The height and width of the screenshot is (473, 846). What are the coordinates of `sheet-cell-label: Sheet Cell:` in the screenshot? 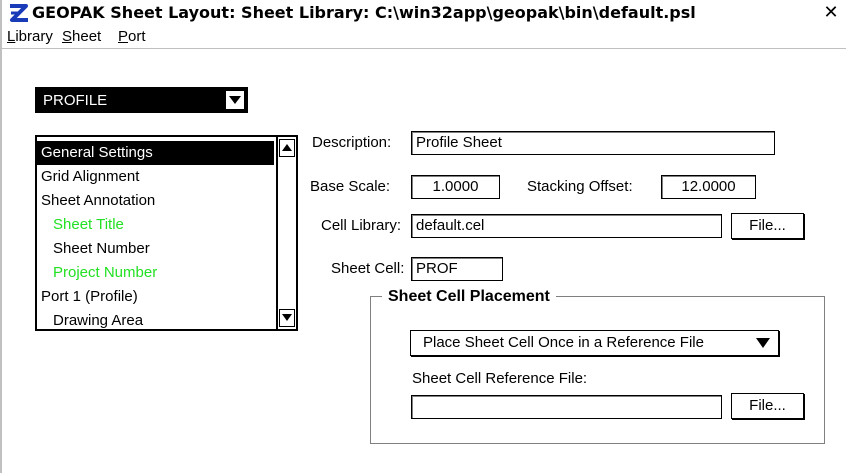 It's located at (368, 268).